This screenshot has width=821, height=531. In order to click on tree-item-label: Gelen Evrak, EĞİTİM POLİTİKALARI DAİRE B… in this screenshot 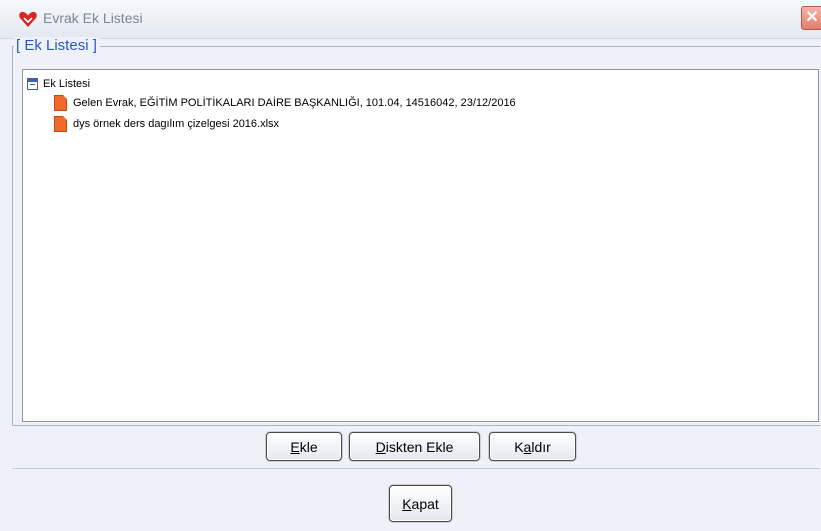, I will do `click(294, 103)`.